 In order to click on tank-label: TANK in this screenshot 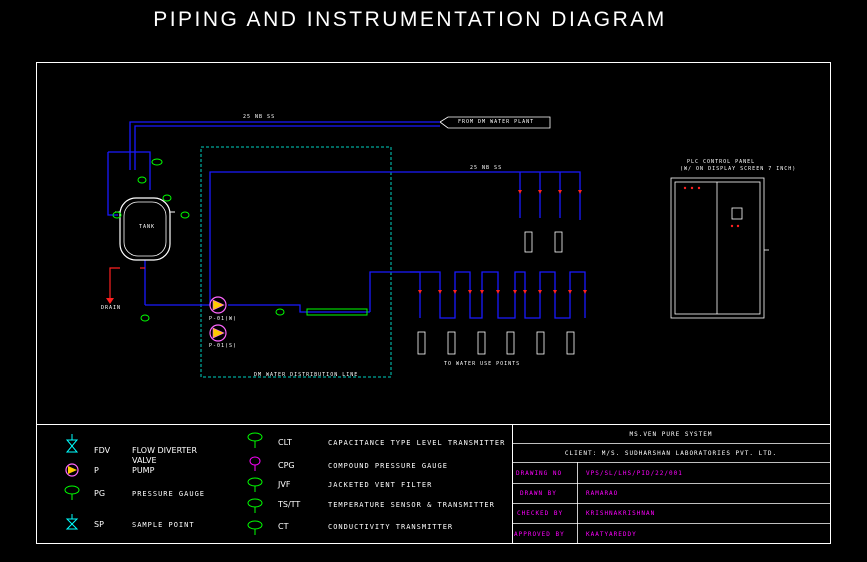, I will do `click(147, 227)`.